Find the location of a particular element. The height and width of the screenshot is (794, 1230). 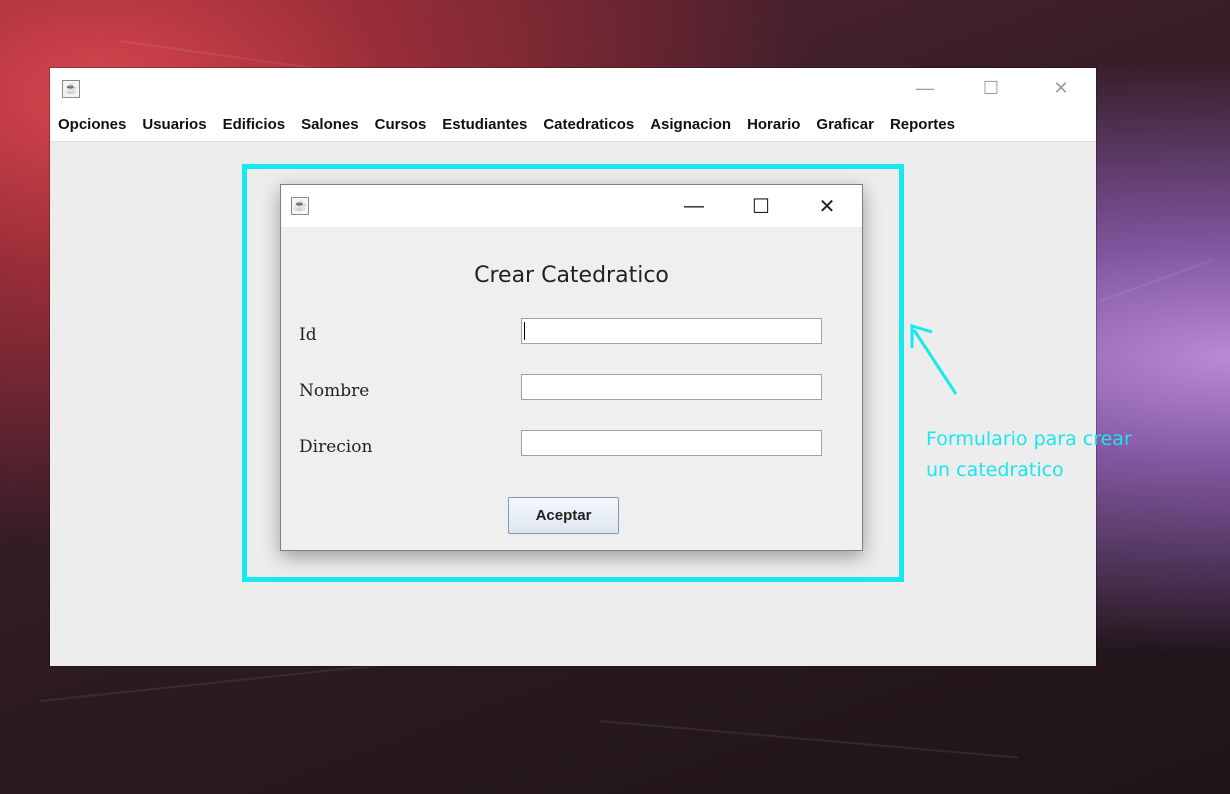

minimize-button: — is located at coordinates (925, 88).